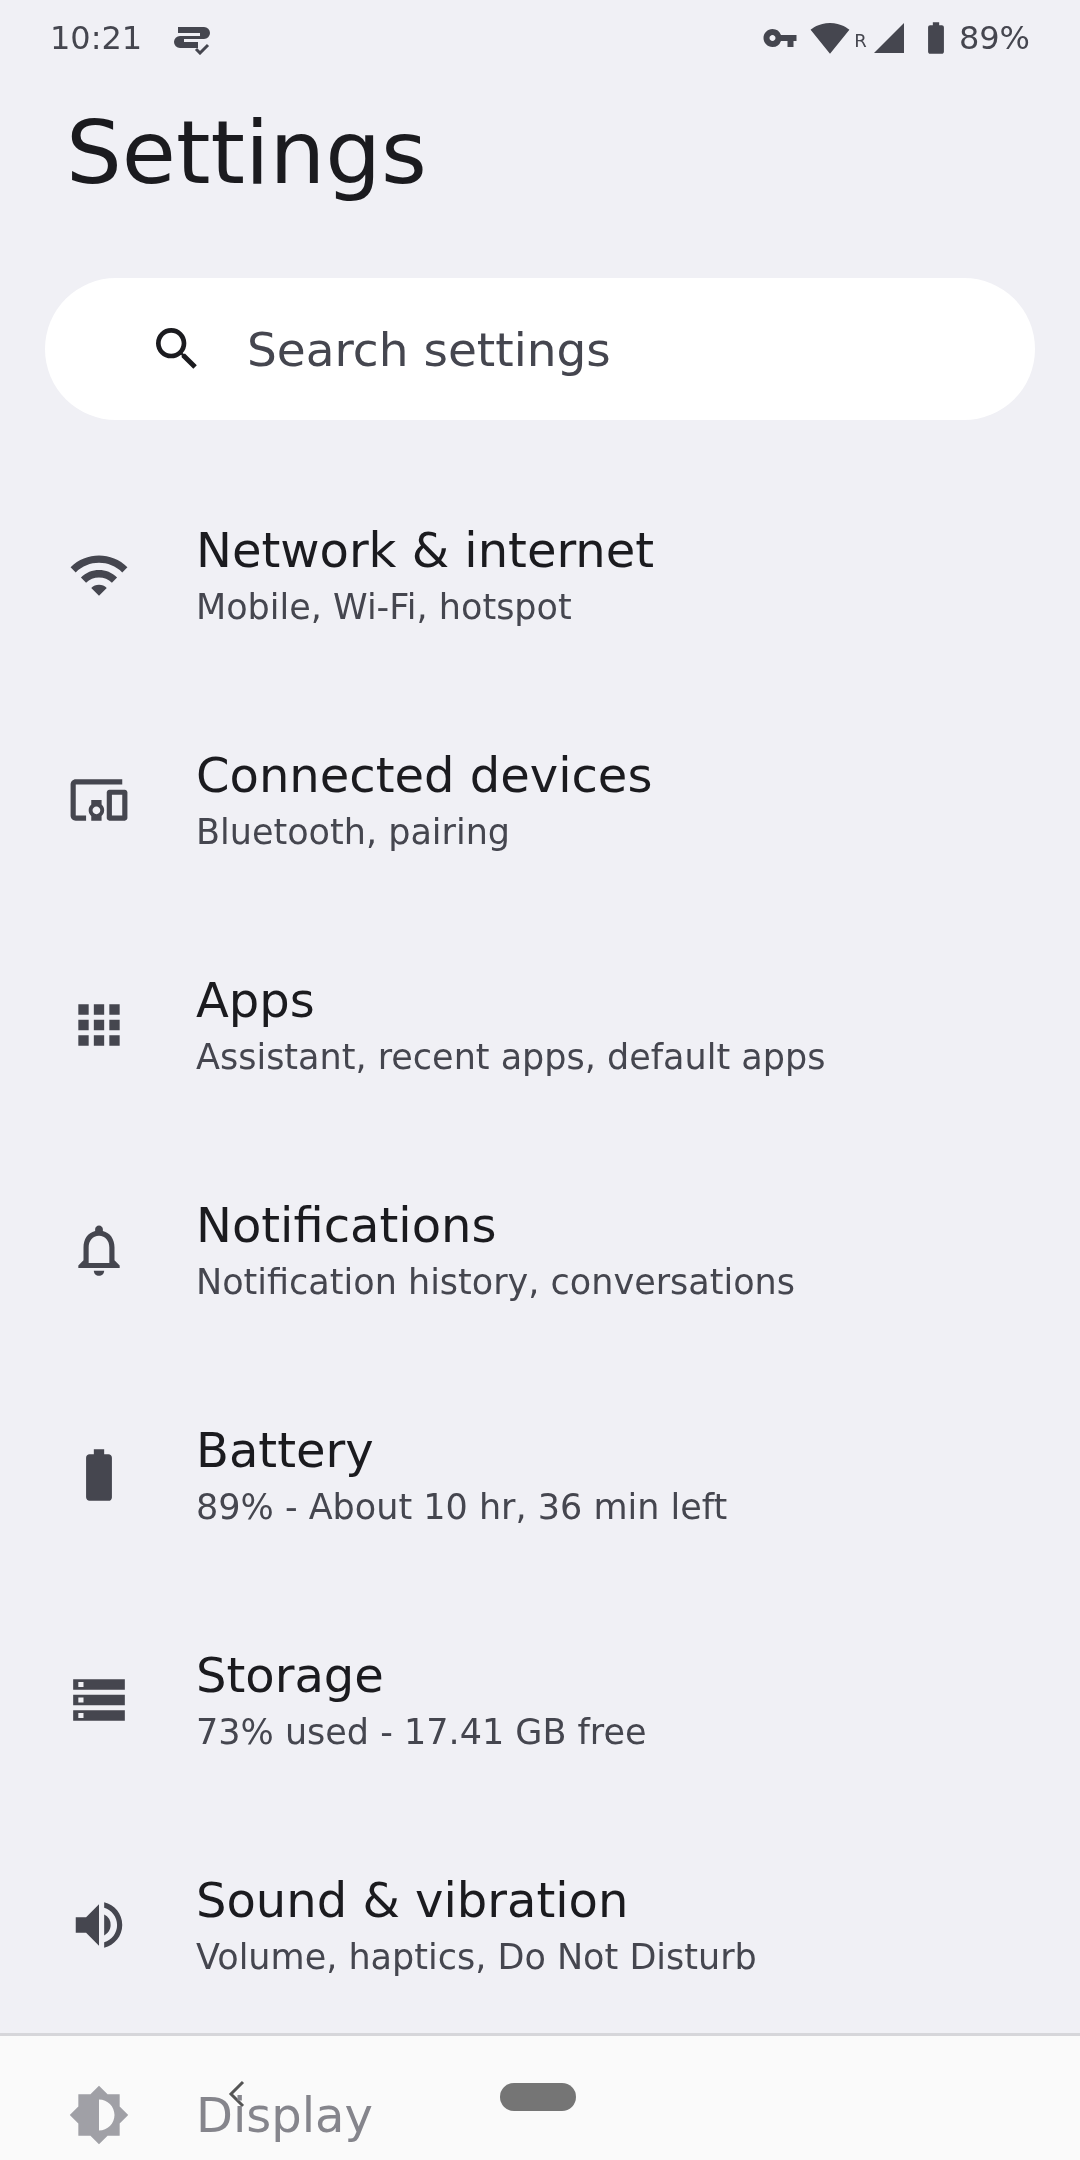  Describe the element at coordinates (538, 2097) in the screenshot. I see `home-handle` at that location.